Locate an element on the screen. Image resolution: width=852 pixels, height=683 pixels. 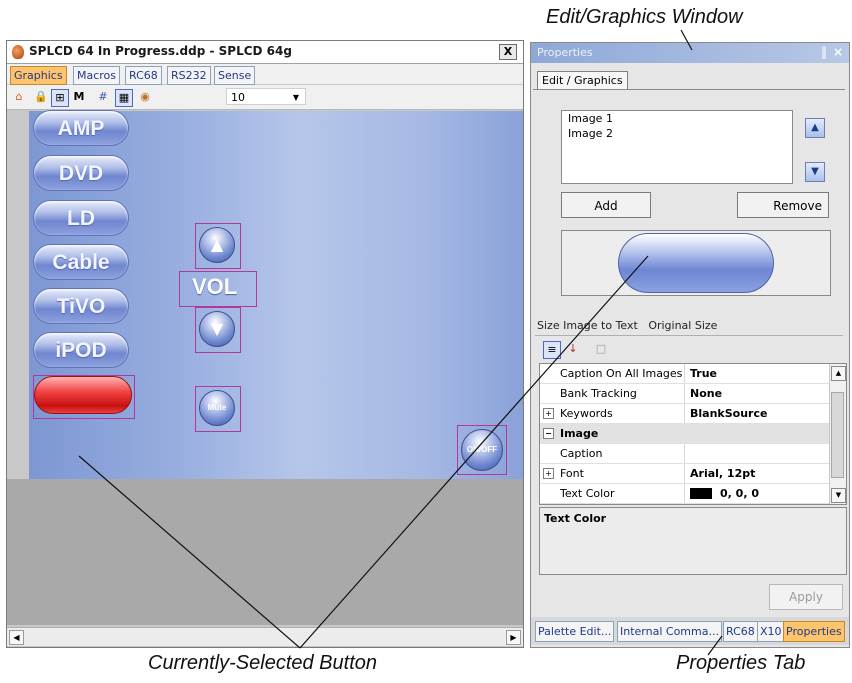
leader-line-edit-graphics is located at coordinates (686, 40).